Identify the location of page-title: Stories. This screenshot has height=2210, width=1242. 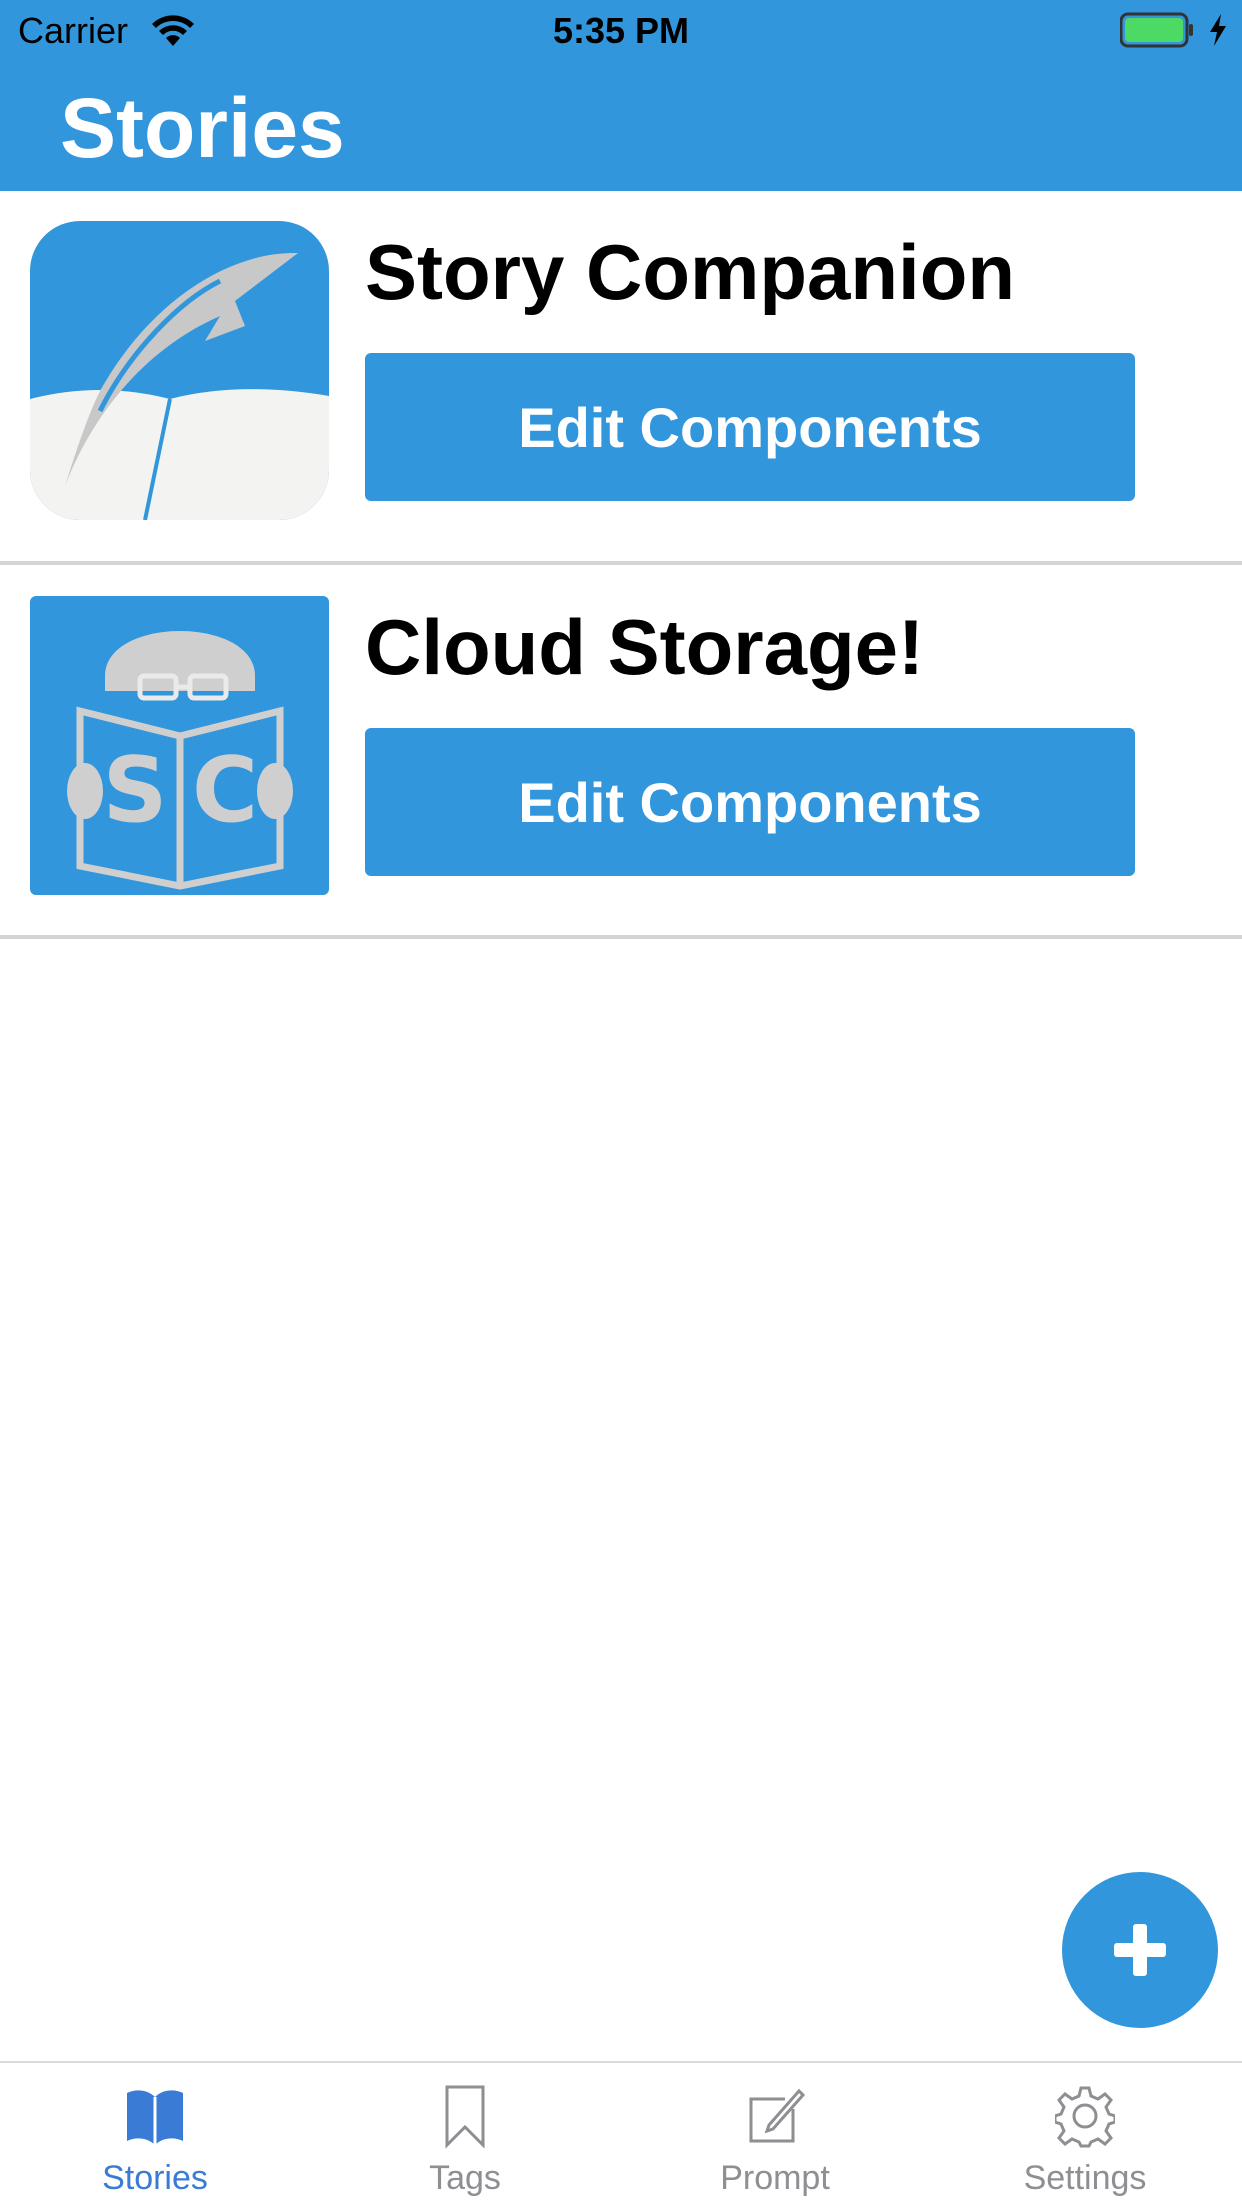
(202, 128).